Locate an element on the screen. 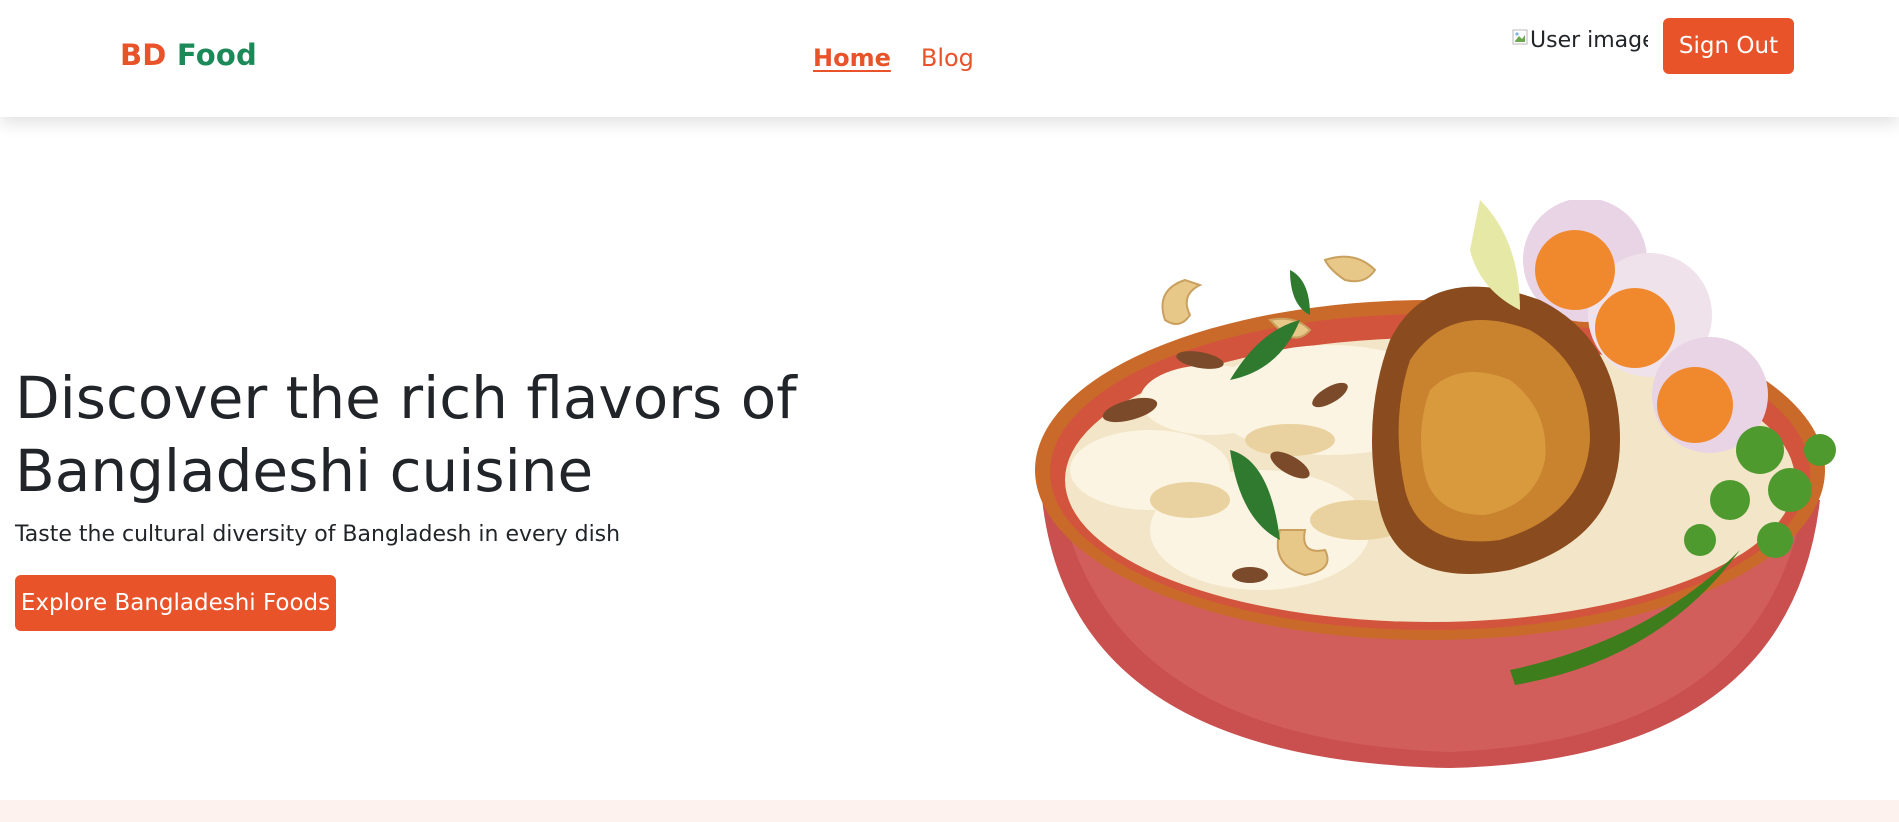 The width and height of the screenshot is (1899, 822). navbar: BD Food Home Blog User image Sign Out is located at coordinates (949, 58).